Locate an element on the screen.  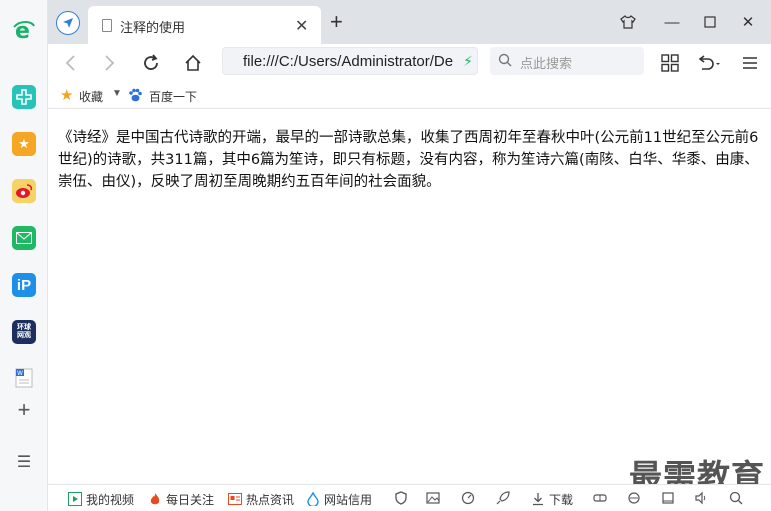
left-sidebar: e ★ iP 环球 网观 W + ☰ is located at coordinates (24, 255).